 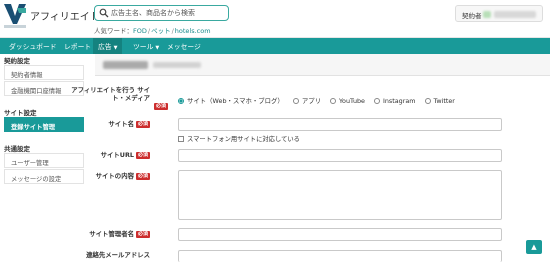 What do you see at coordinates (177, 65) in the screenshot?
I see `page-subtitle-blurred` at bounding box center [177, 65].